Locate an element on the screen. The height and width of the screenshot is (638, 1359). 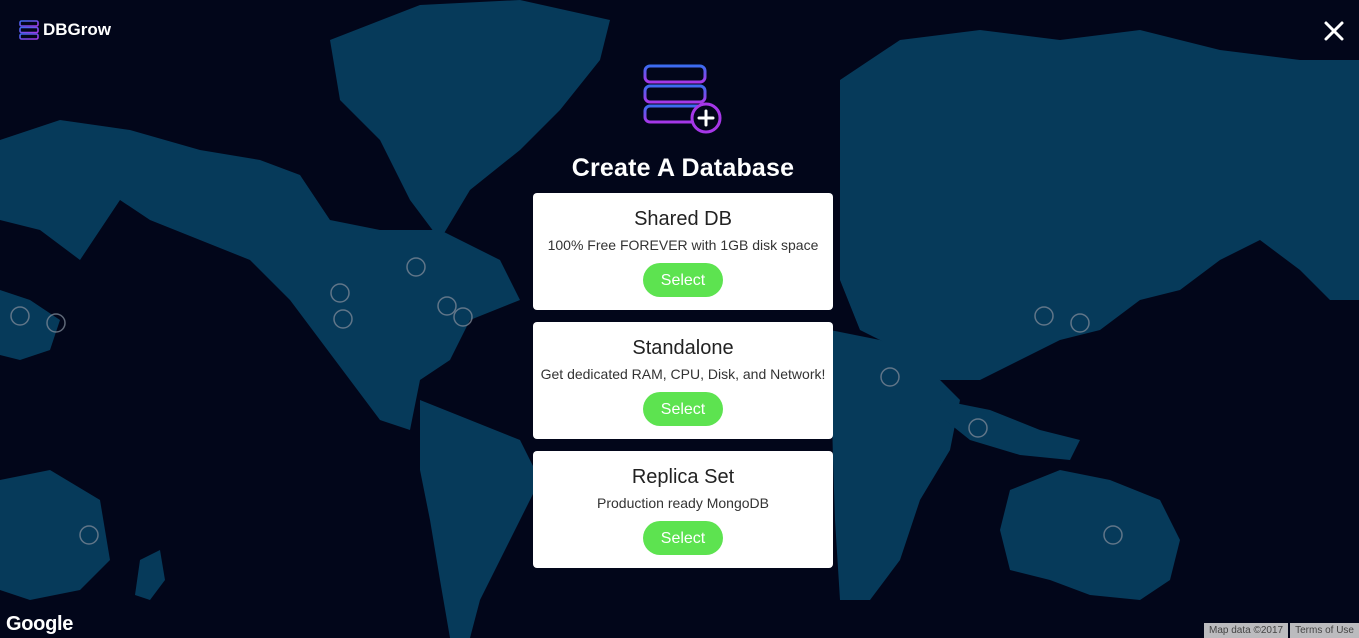
select-standalone-button: Select is located at coordinates (683, 409).